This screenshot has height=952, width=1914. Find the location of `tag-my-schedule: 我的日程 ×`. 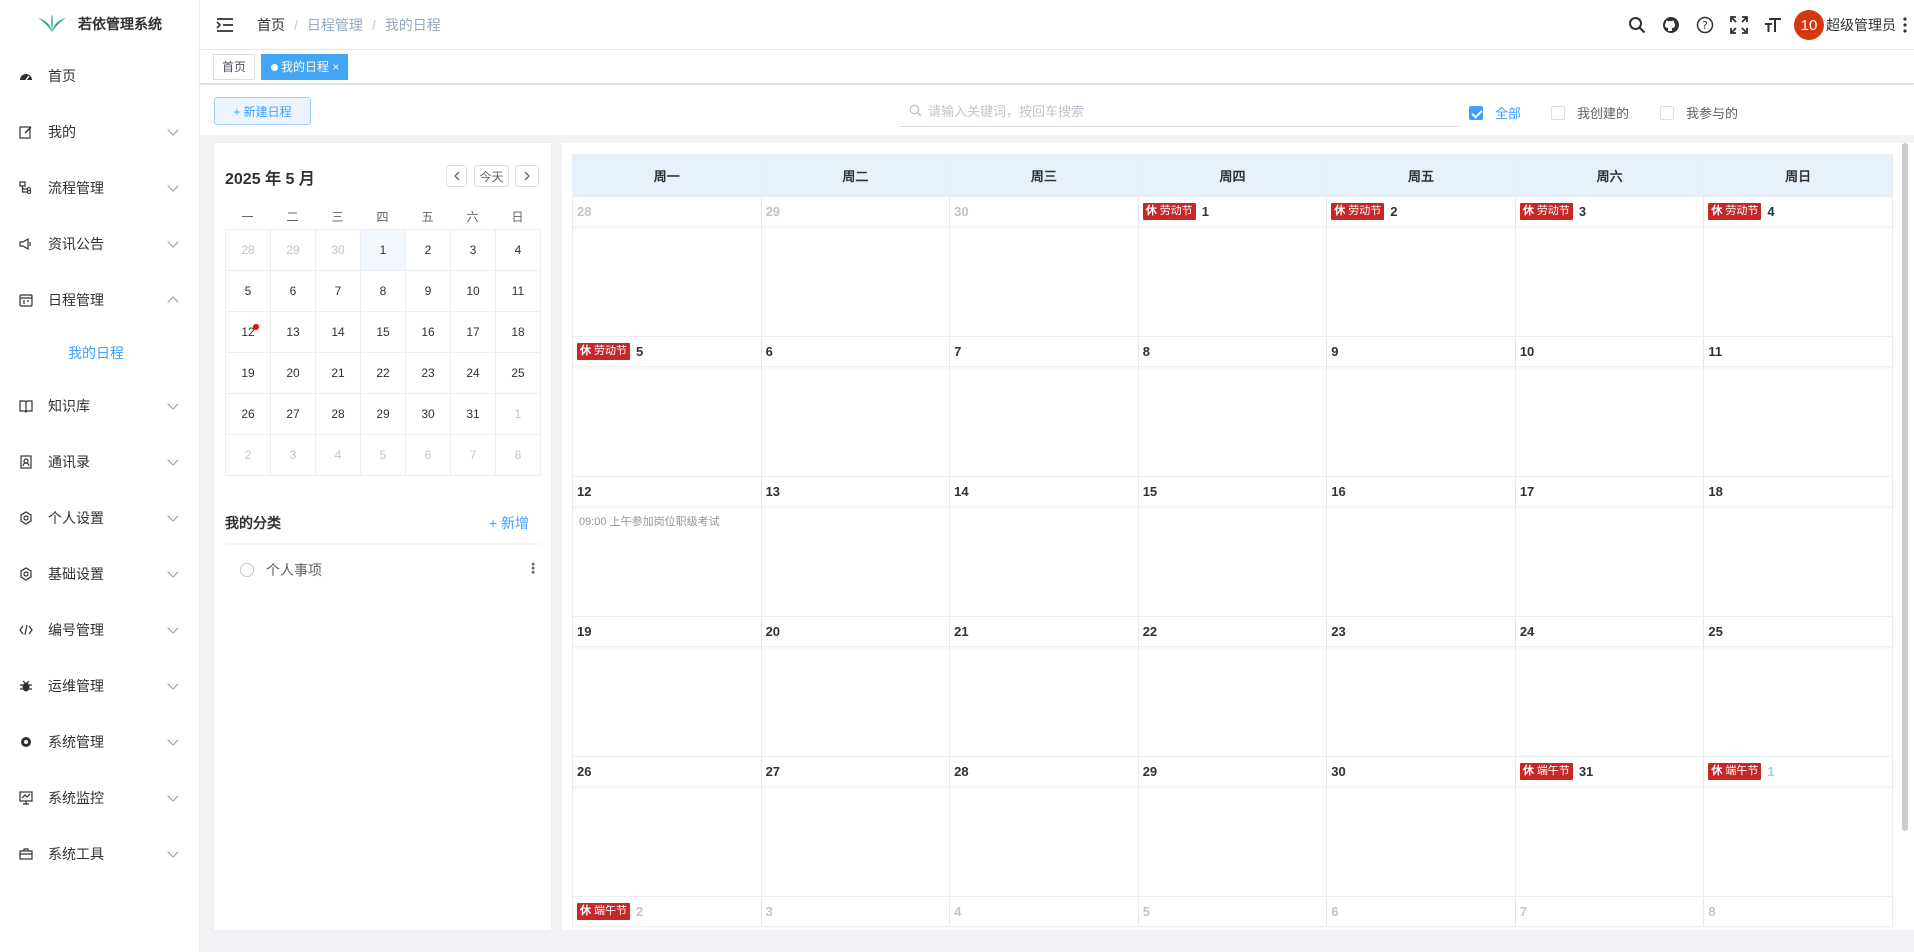

tag-my-schedule: 我的日程 × is located at coordinates (305, 67).